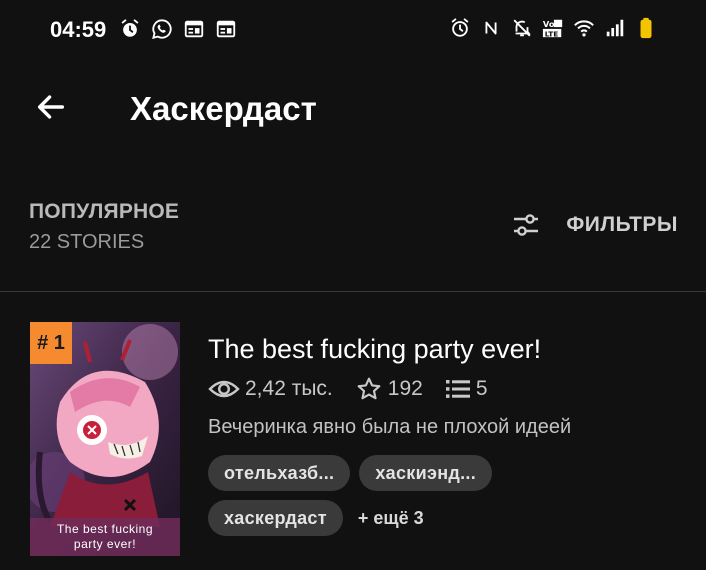 The image size is (706, 570). Describe the element at coordinates (457, 389) in the screenshot. I see `list-icon` at that location.